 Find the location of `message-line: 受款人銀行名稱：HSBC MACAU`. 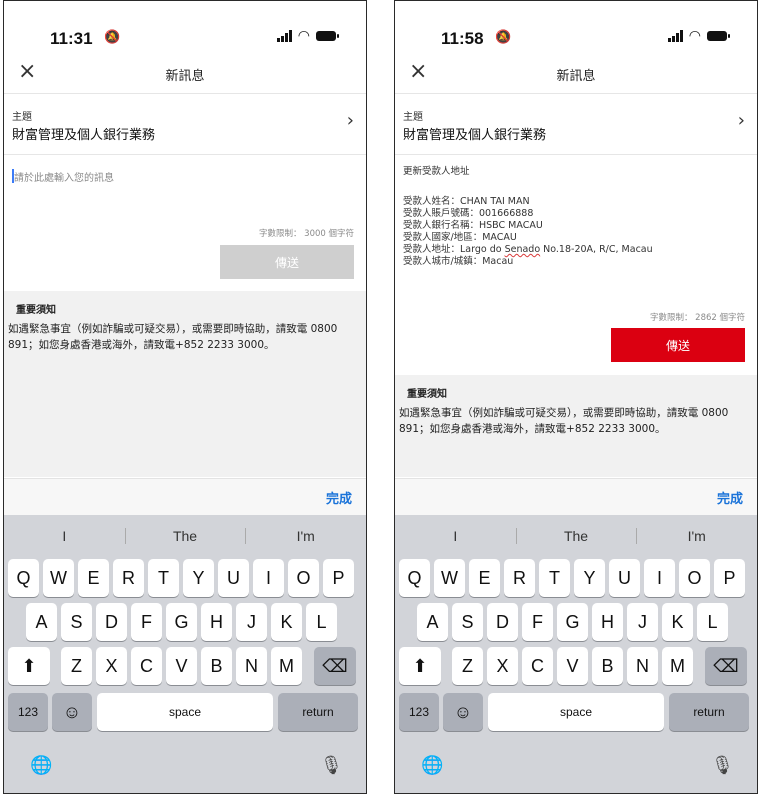

message-line: 受款人銀行名稱：HSBC MACAU is located at coordinates (473, 225).